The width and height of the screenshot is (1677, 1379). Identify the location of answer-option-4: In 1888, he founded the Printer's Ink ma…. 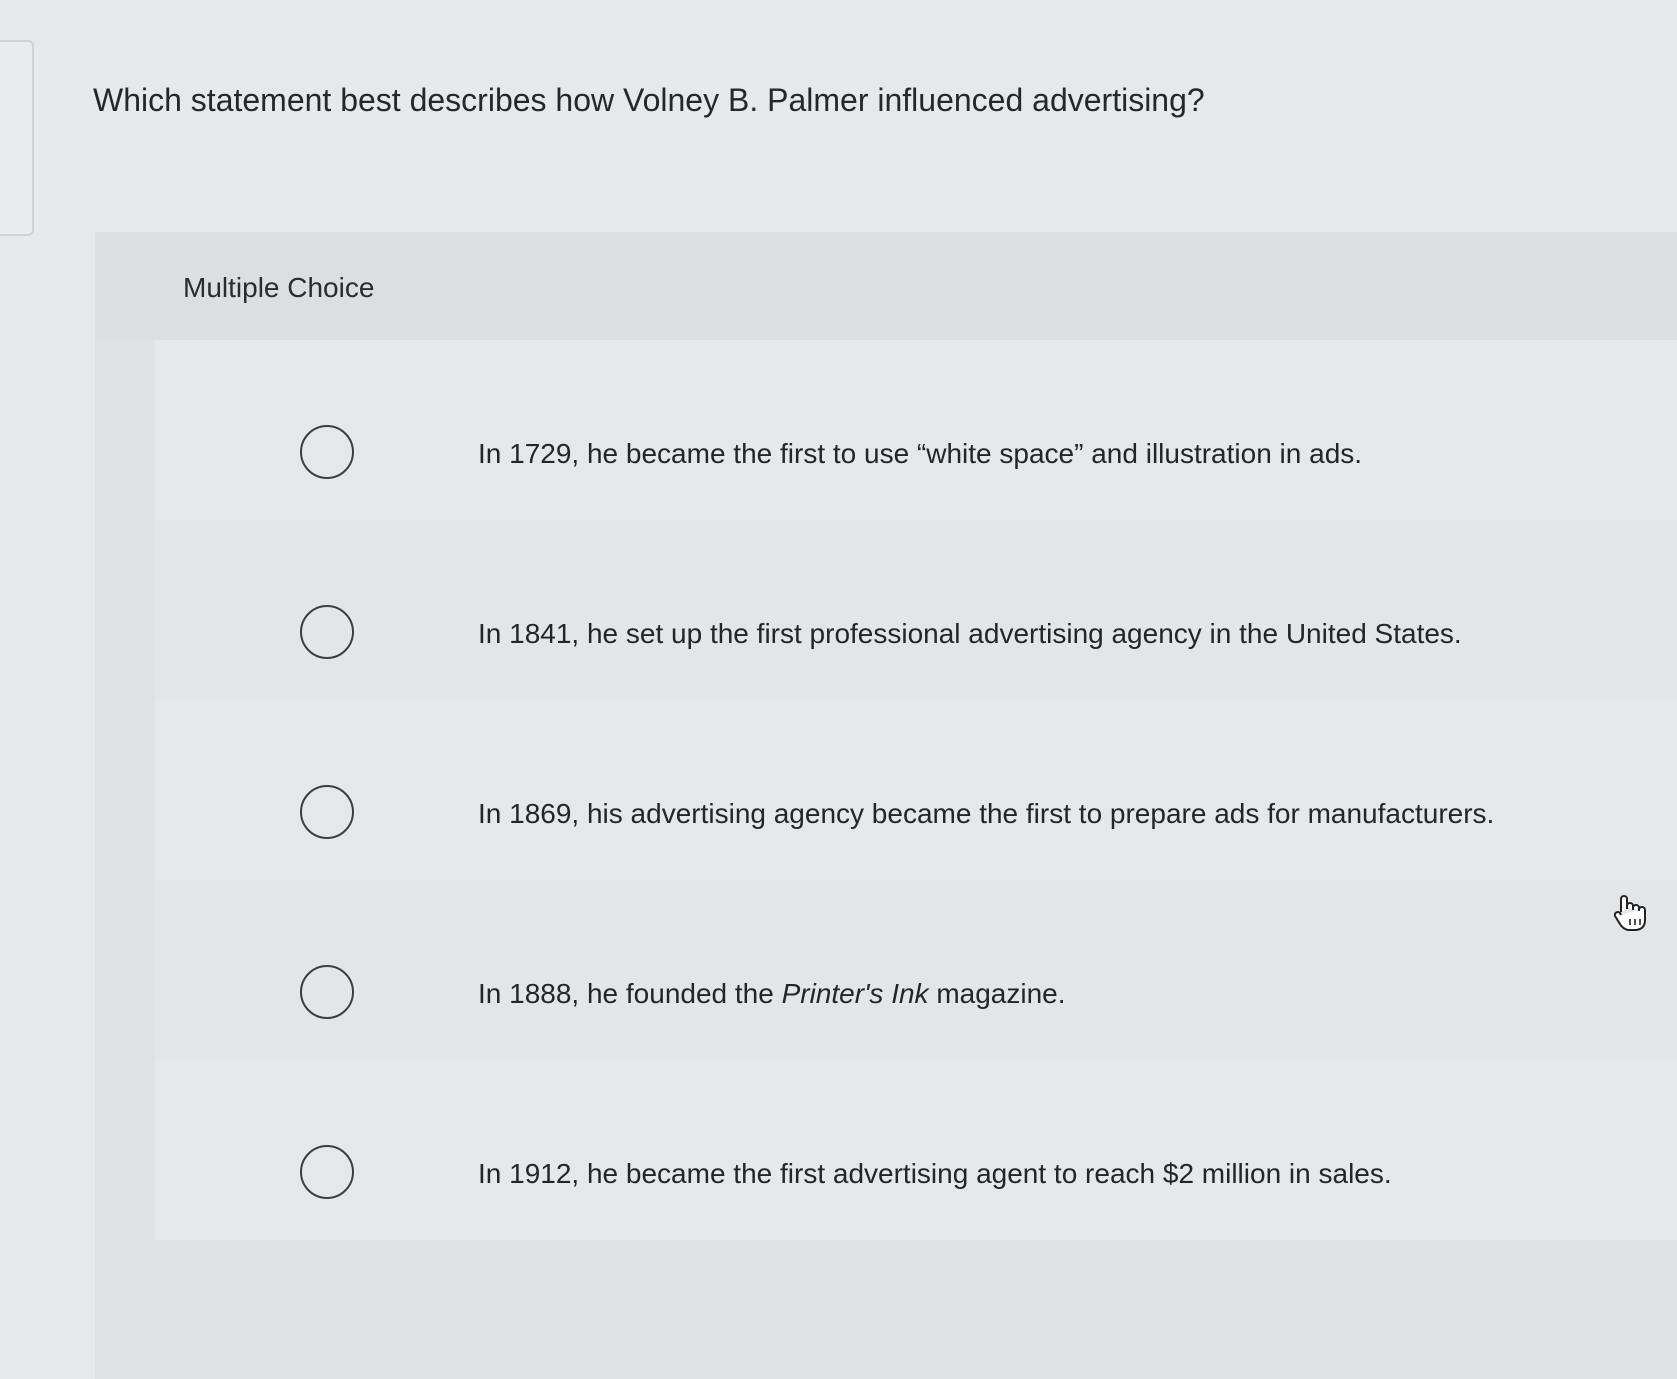
(916, 970).